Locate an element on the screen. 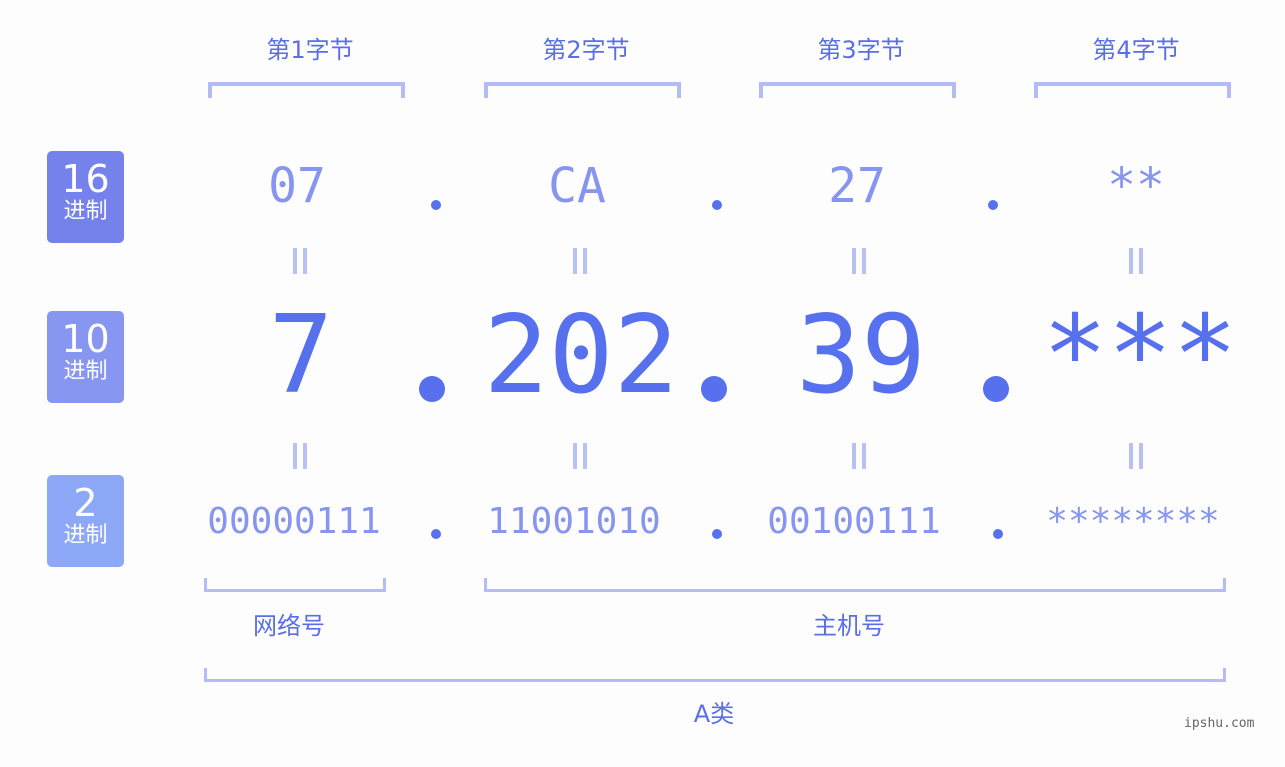 This screenshot has height=767, width=1285. badge-binary-number: 2 is located at coordinates (85, 503).